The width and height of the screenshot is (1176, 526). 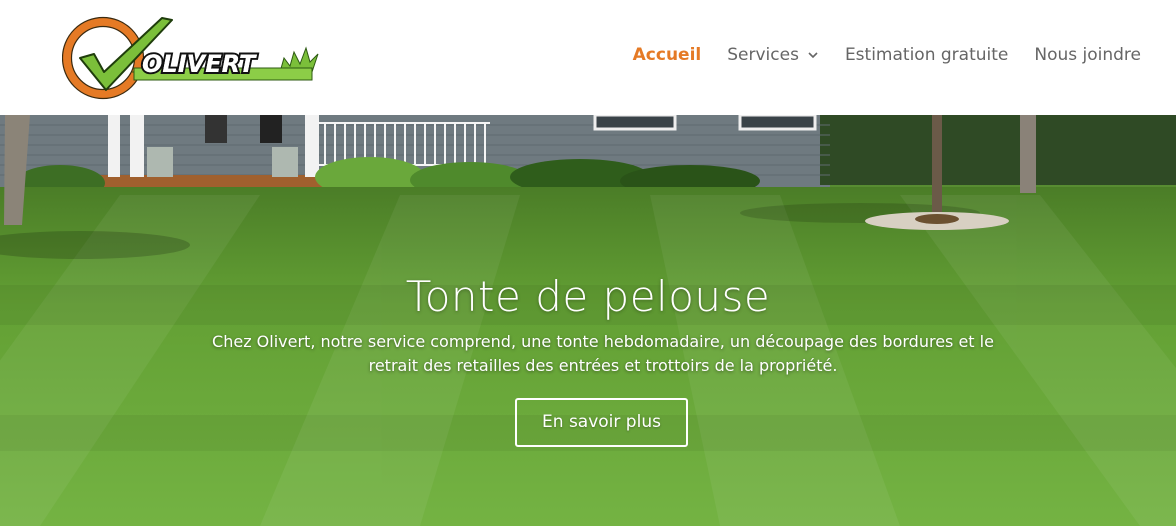 I want to click on svg-text: OLIVERT, so click(x=199, y=64).